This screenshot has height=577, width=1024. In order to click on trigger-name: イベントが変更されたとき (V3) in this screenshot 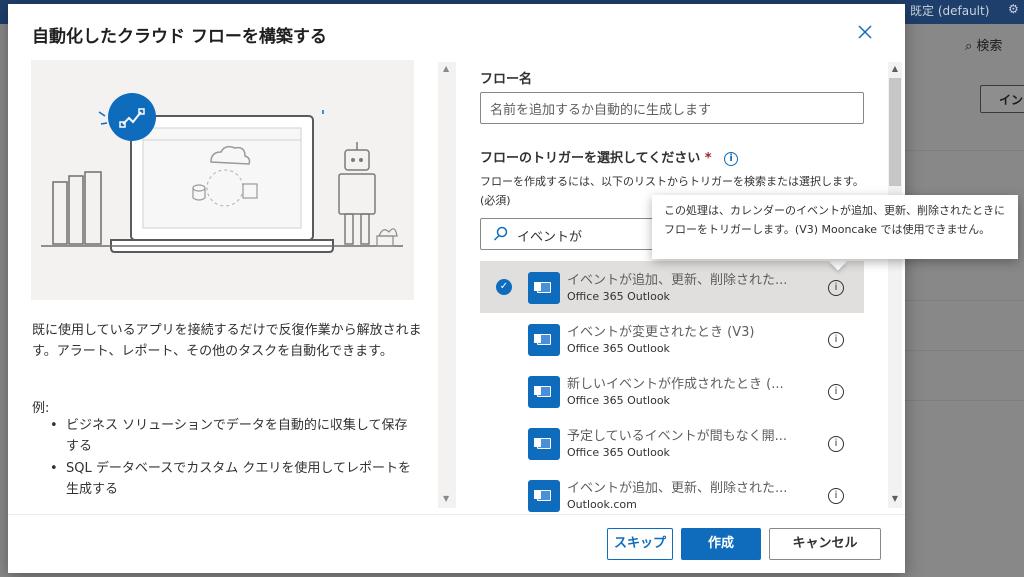, I will do `click(661, 332)`.